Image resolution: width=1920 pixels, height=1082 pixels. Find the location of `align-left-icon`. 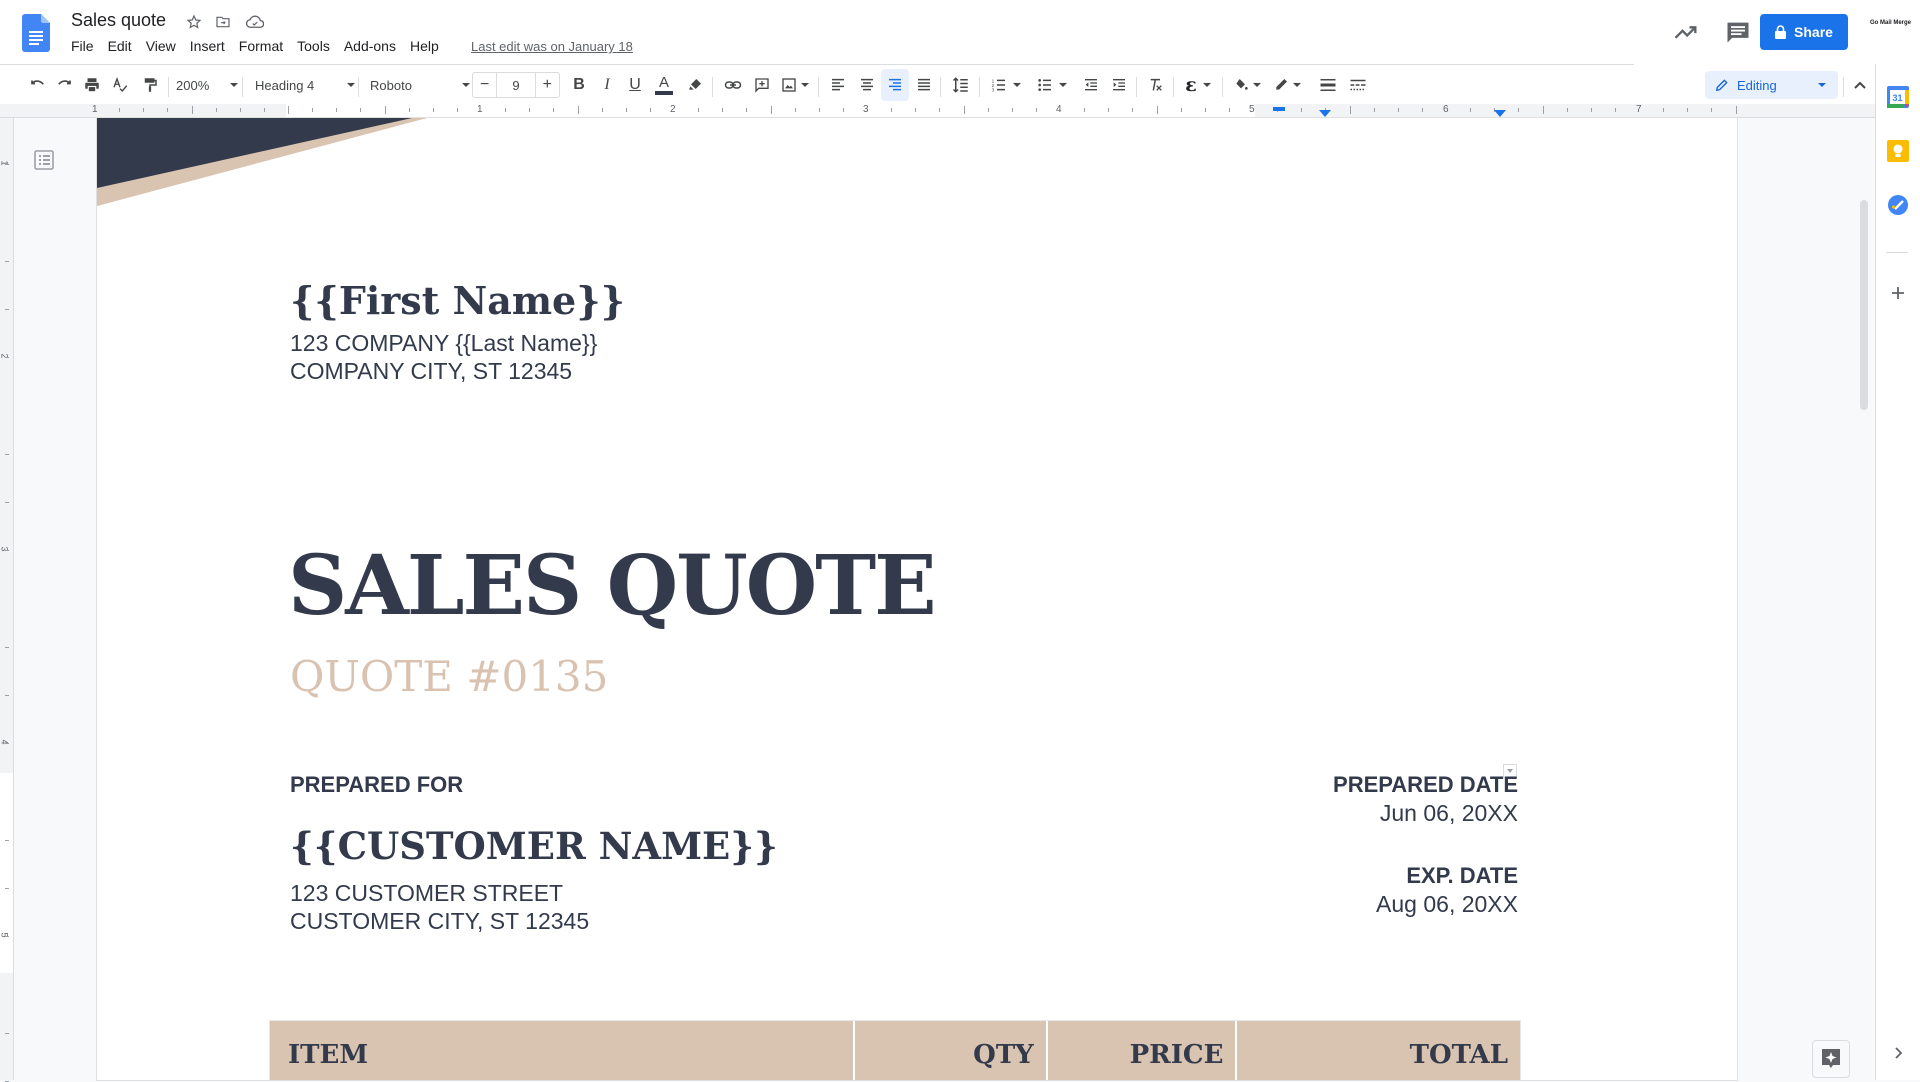

align-left-icon is located at coordinates (838, 85).